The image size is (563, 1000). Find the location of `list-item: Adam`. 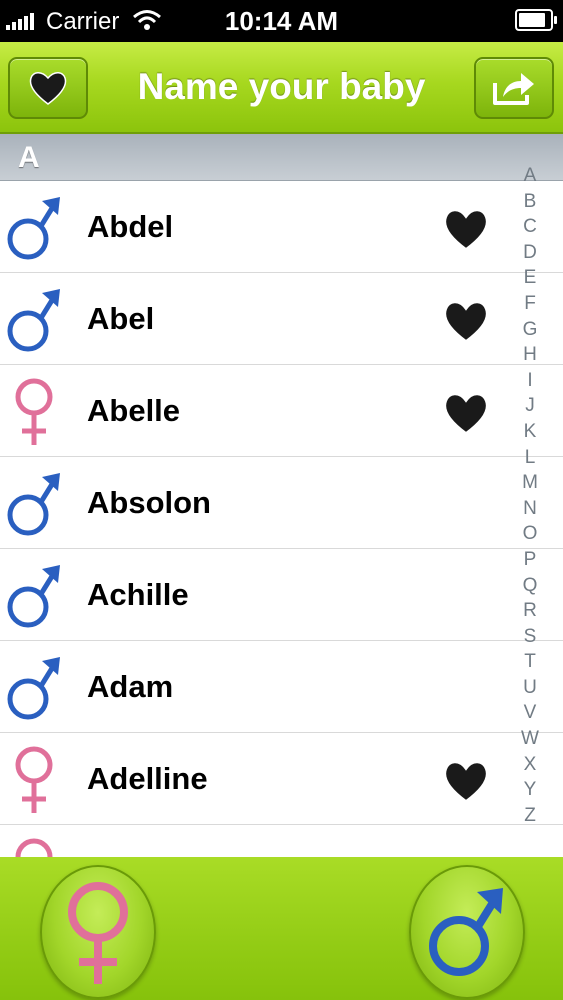

list-item: Adam is located at coordinates (281, 687).